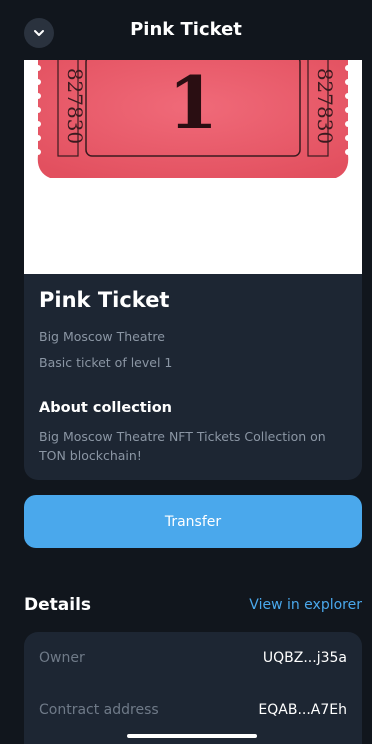 The height and width of the screenshot is (744, 372). What do you see at coordinates (302, 710) in the screenshot?
I see `contract-address-value: EQAB...A7Eh` at bounding box center [302, 710].